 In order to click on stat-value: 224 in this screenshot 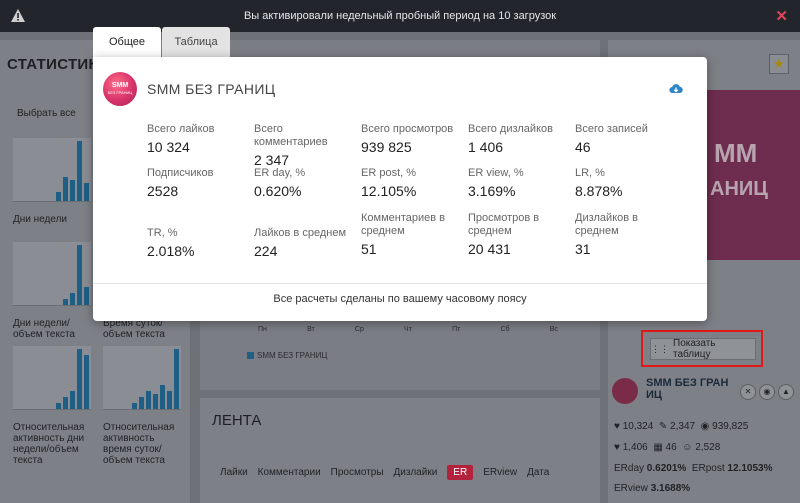, I will do `click(266, 251)`.